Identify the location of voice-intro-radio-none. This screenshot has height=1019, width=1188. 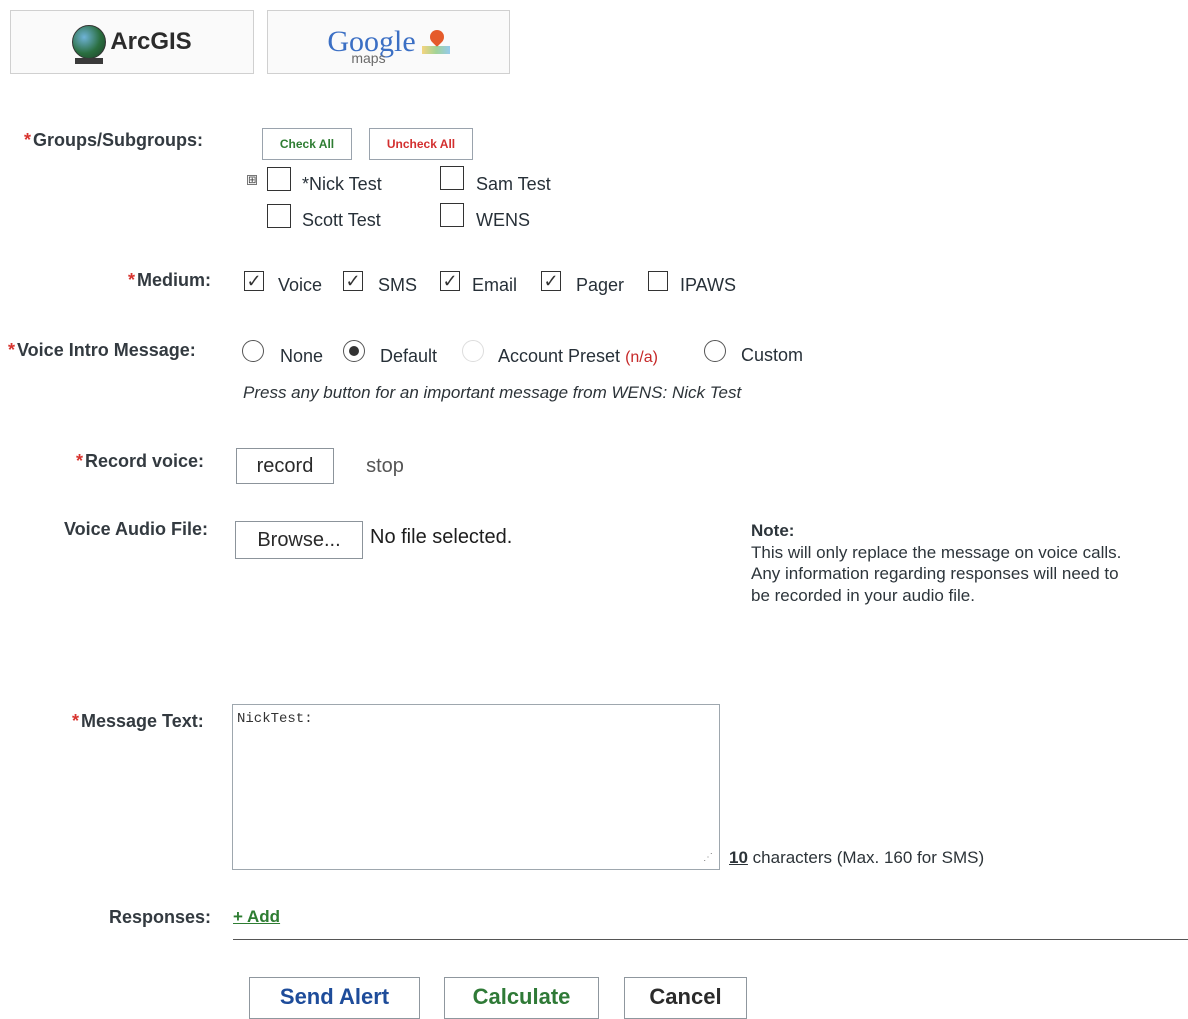
(253, 351).